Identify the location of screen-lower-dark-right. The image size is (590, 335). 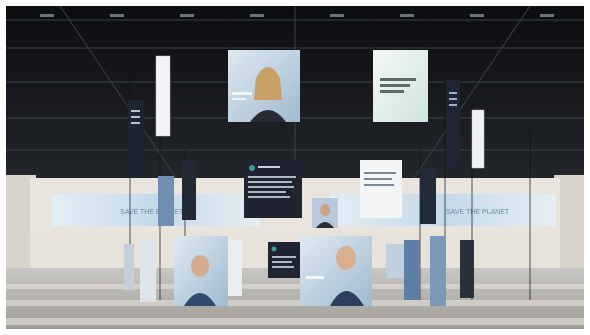
(467, 269).